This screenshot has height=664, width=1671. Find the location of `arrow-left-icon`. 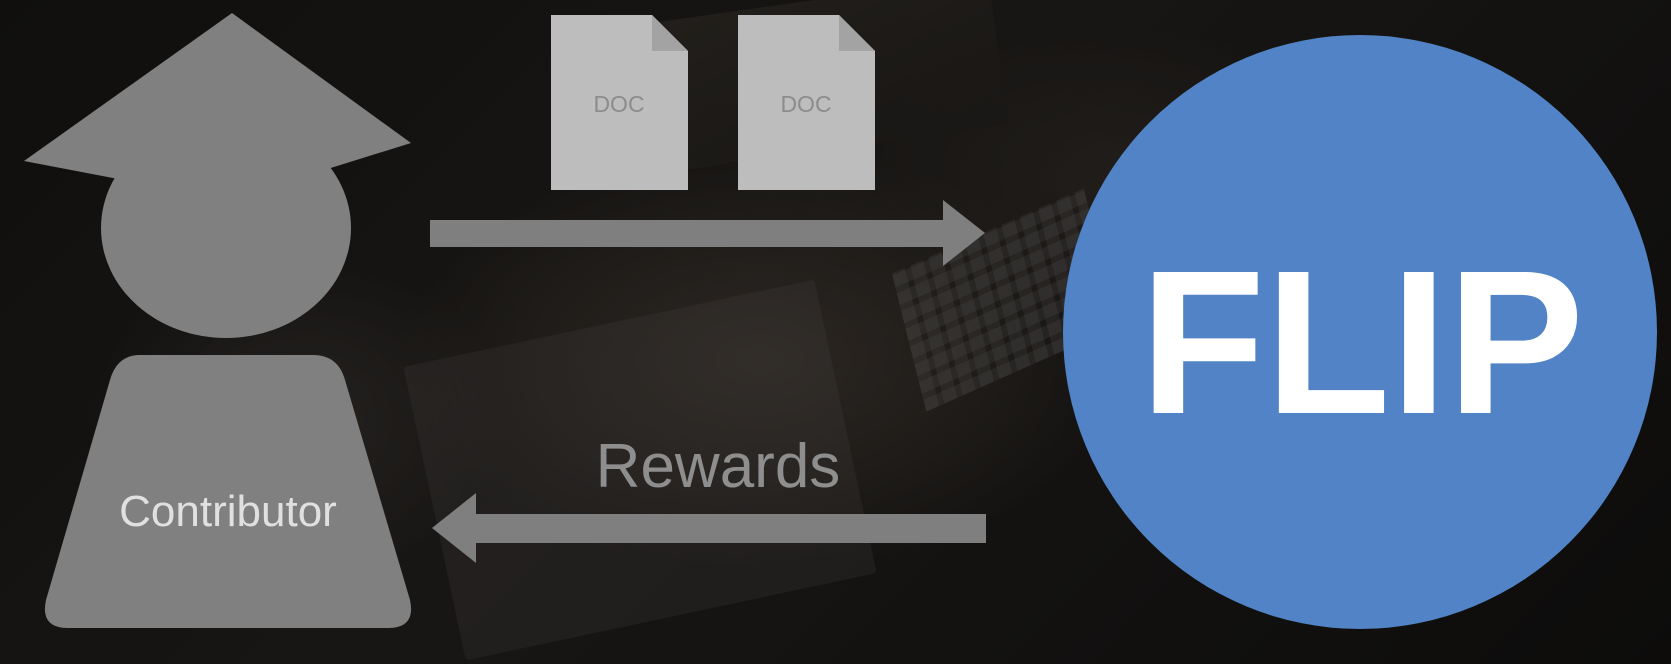

arrow-left-icon is located at coordinates (709, 528).